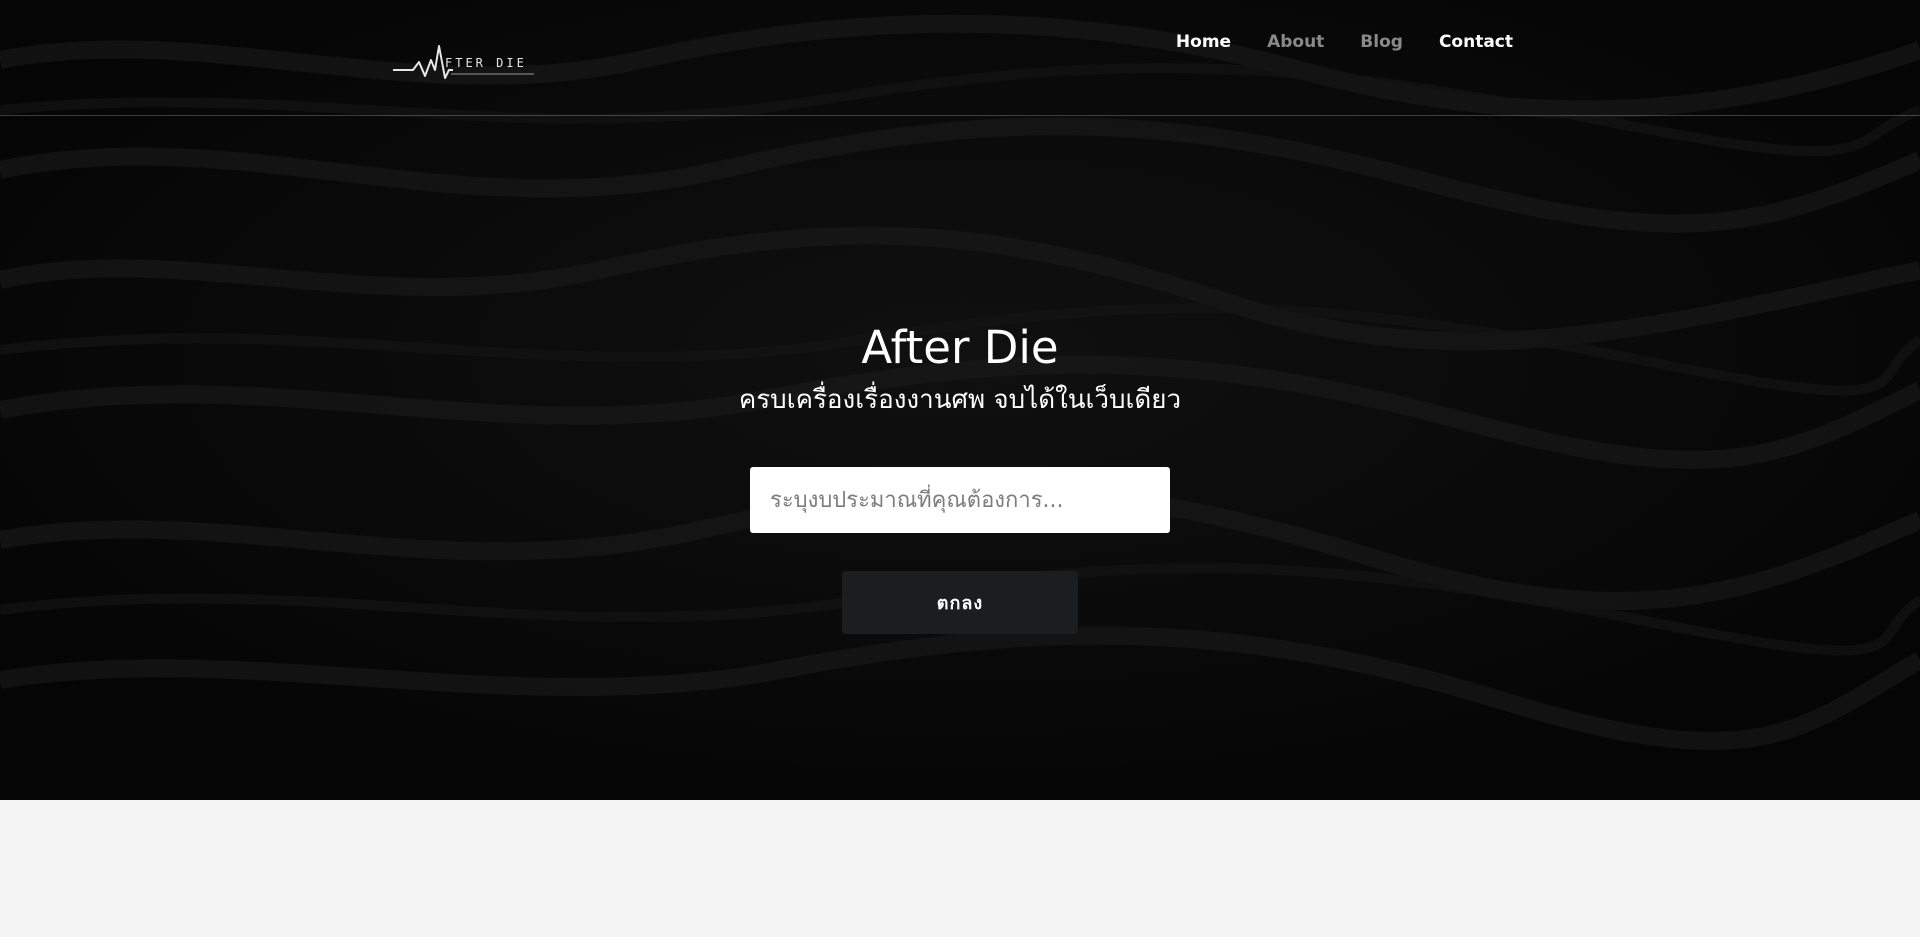  I want to click on hero-subtitle: ครบเครื่องเรื่องงานศพ จบได้ในเว็บเดียว, so click(960, 400).